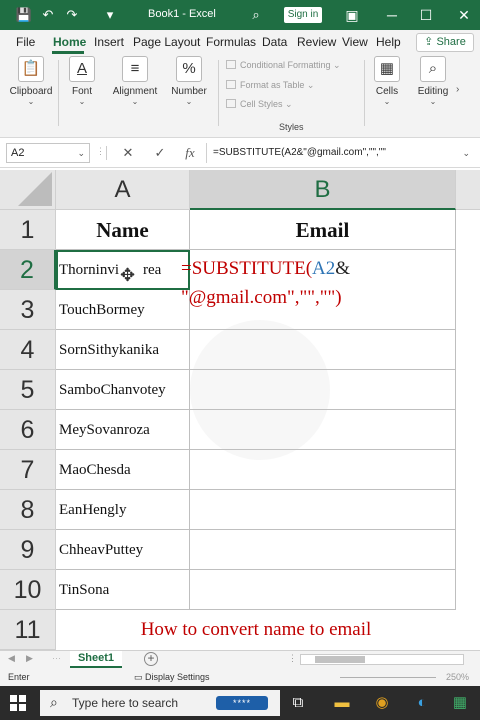  Describe the element at coordinates (166, 42) in the screenshot. I see `tab-page-layout: Page Layout` at that location.